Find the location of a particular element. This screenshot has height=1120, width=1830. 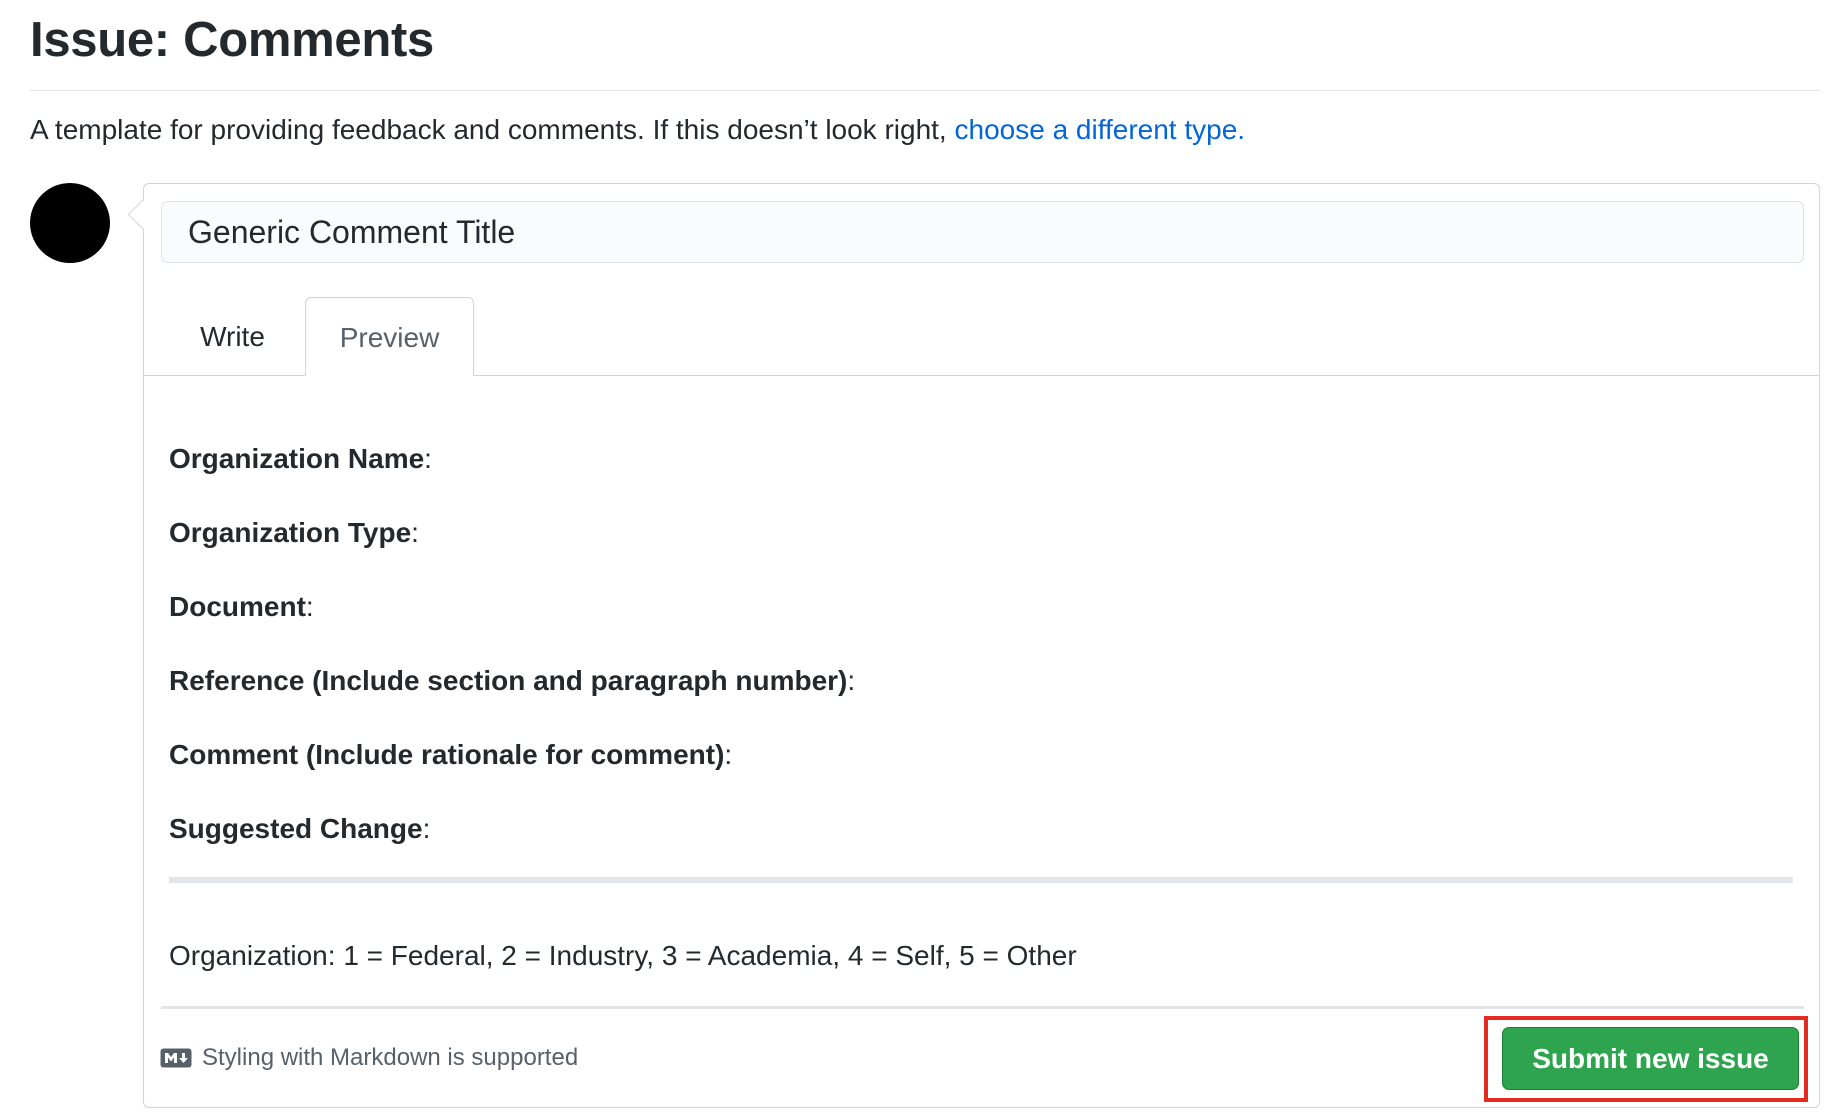

preview-field: Suggested Change: is located at coordinates (300, 828).